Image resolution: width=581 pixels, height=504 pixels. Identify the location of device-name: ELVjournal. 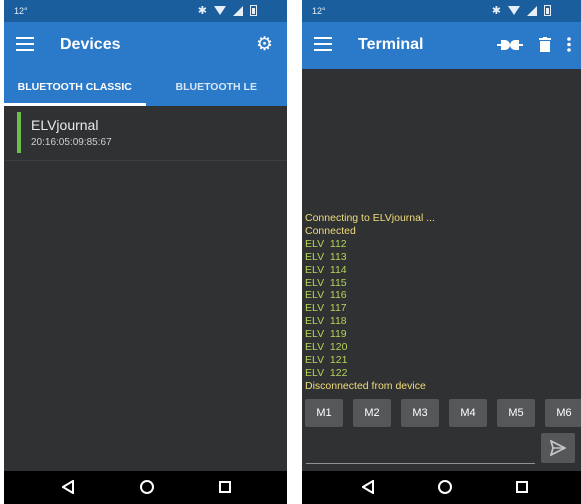
(65, 125).